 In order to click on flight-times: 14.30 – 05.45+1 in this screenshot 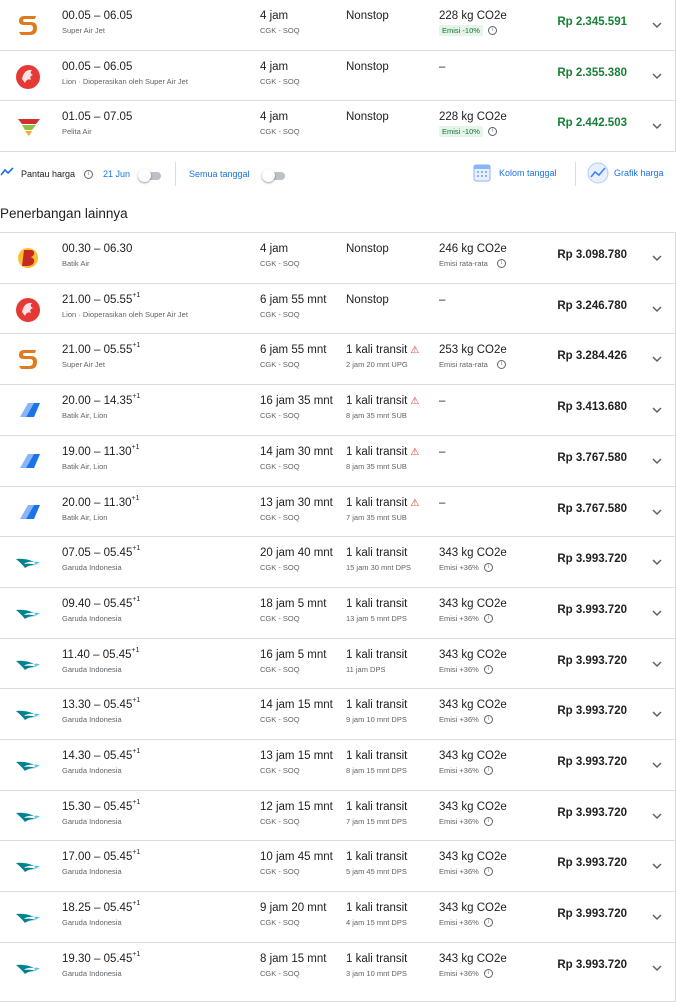, I will do `click(101, 755)`.